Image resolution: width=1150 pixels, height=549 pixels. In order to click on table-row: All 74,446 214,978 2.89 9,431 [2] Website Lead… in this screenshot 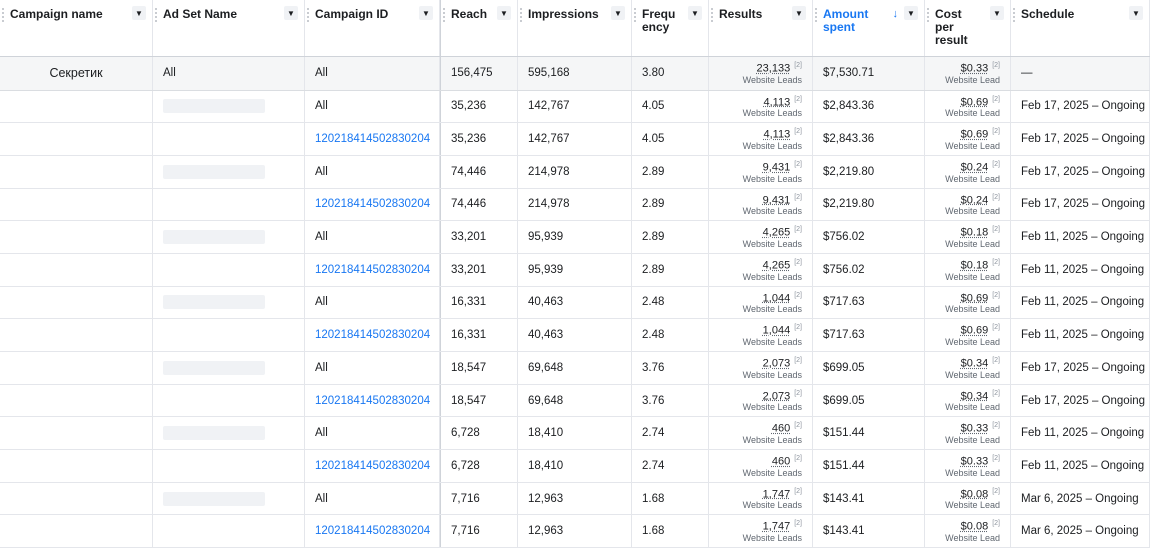, I will do `click(575, 172)`.